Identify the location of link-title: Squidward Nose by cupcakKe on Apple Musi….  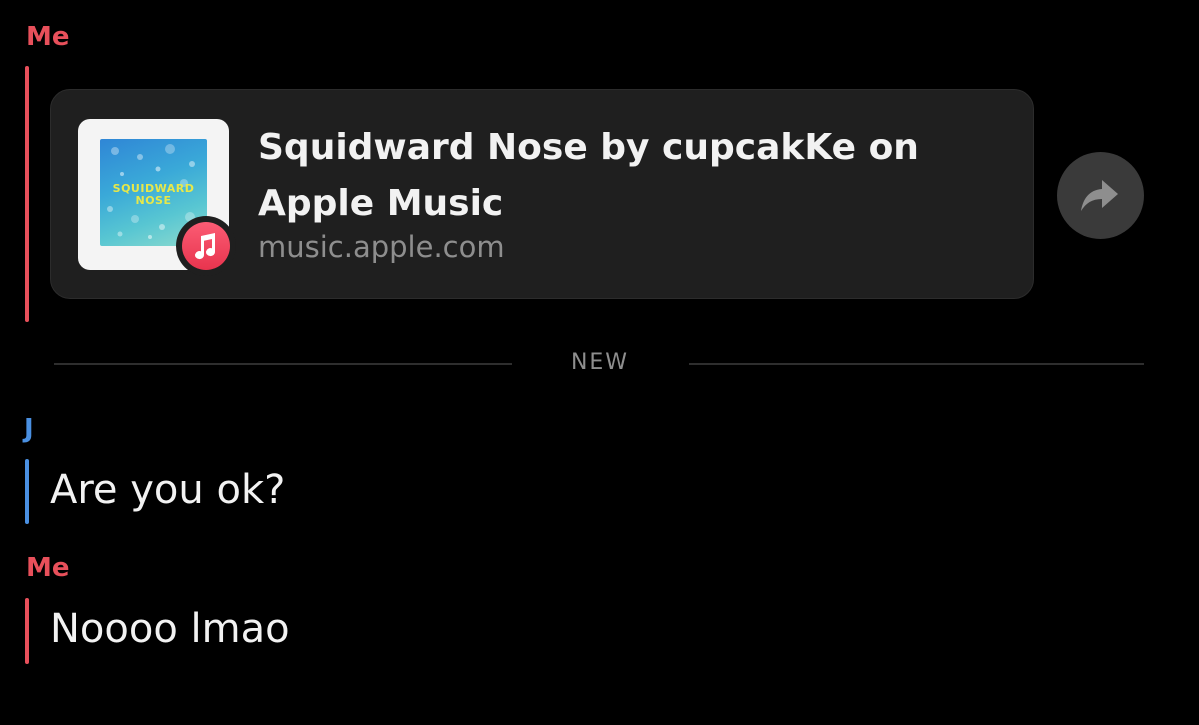
(608, 176).